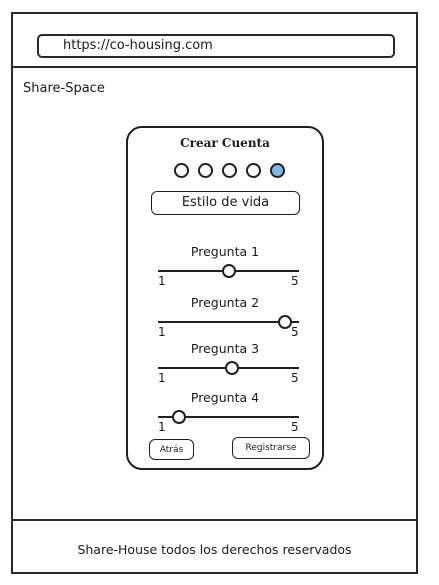 Image resolution: width=439 pixels, height=585 pixels. What do you see at coordinates (225, 143) in the screenshot?
I see `card-title: Crear Cuenta` at bounding box center [225, 143].